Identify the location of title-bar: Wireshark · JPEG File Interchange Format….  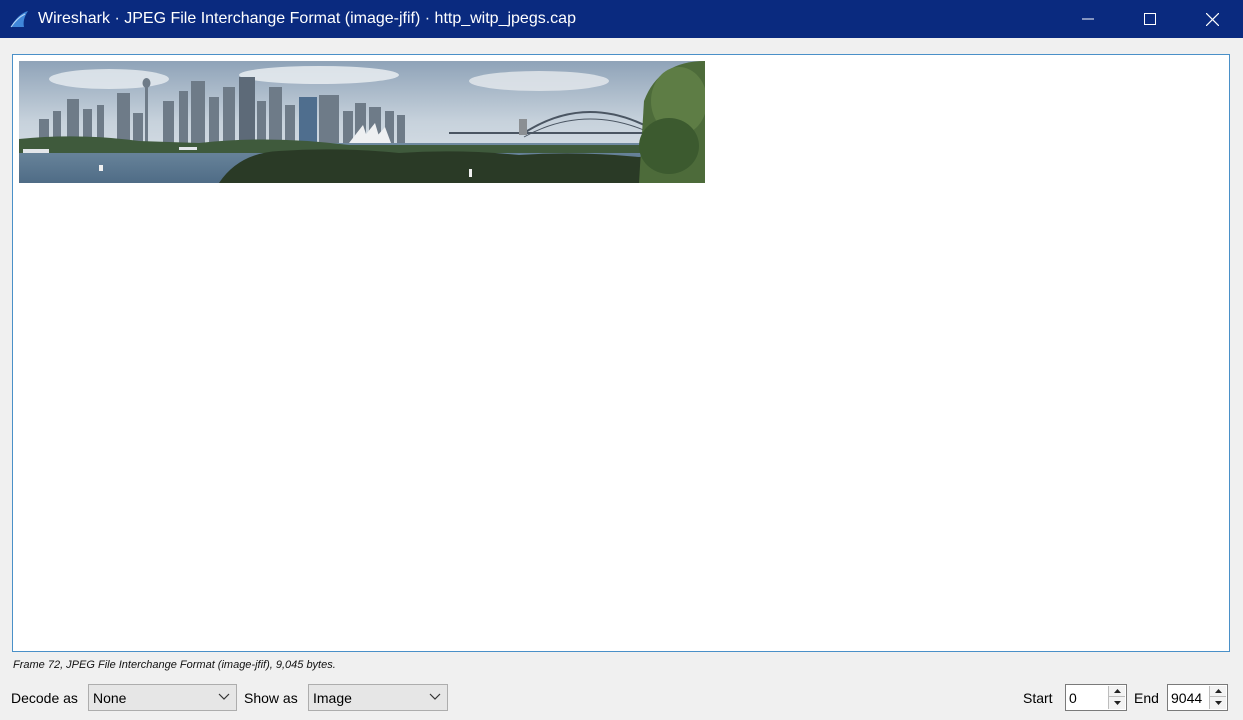
(621, 19).